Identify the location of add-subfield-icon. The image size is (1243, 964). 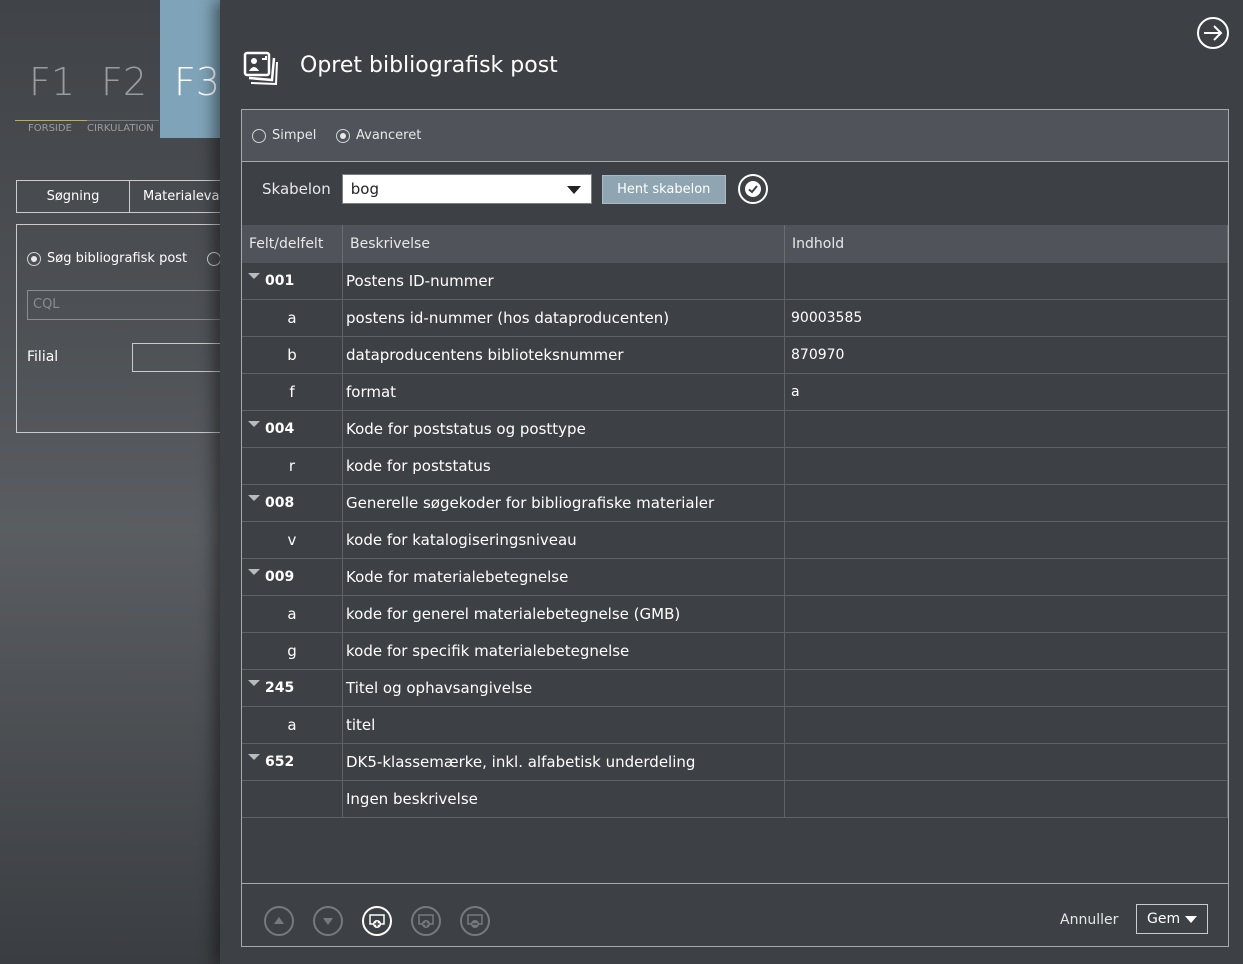
(426, 921).